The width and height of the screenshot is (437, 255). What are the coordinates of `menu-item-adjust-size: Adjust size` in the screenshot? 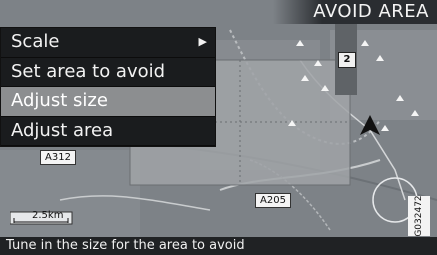 It's located at (108, 102).